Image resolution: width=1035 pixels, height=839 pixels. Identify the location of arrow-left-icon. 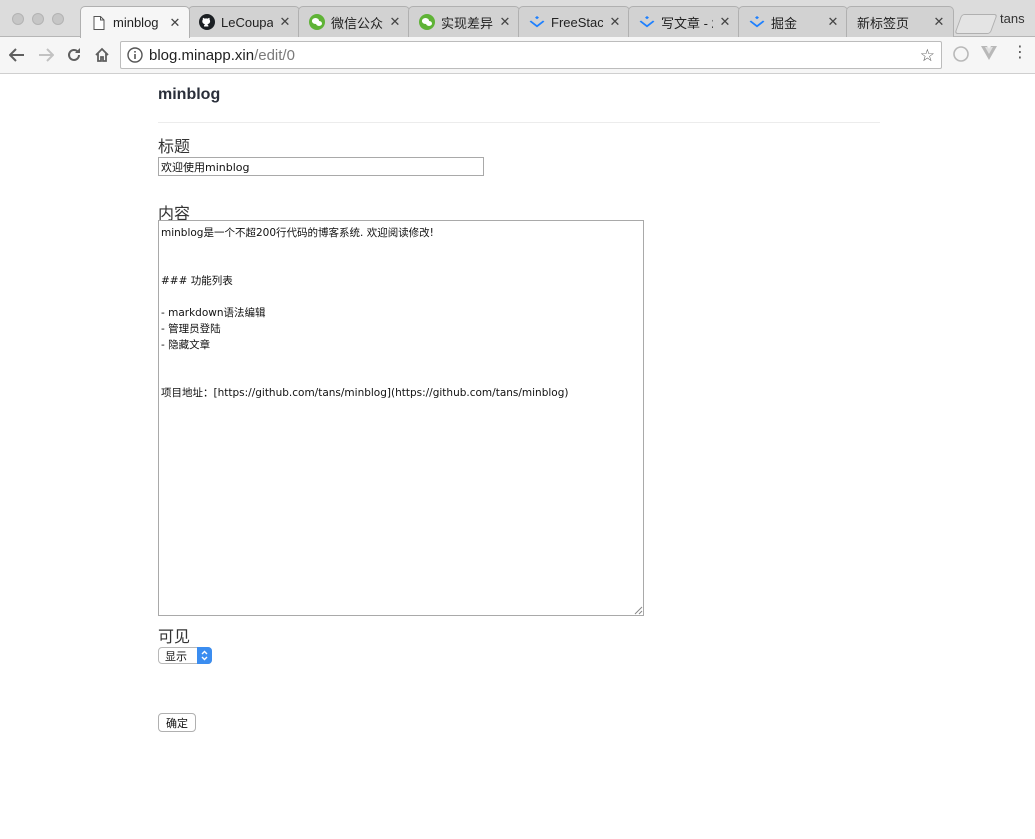
(16, 55).